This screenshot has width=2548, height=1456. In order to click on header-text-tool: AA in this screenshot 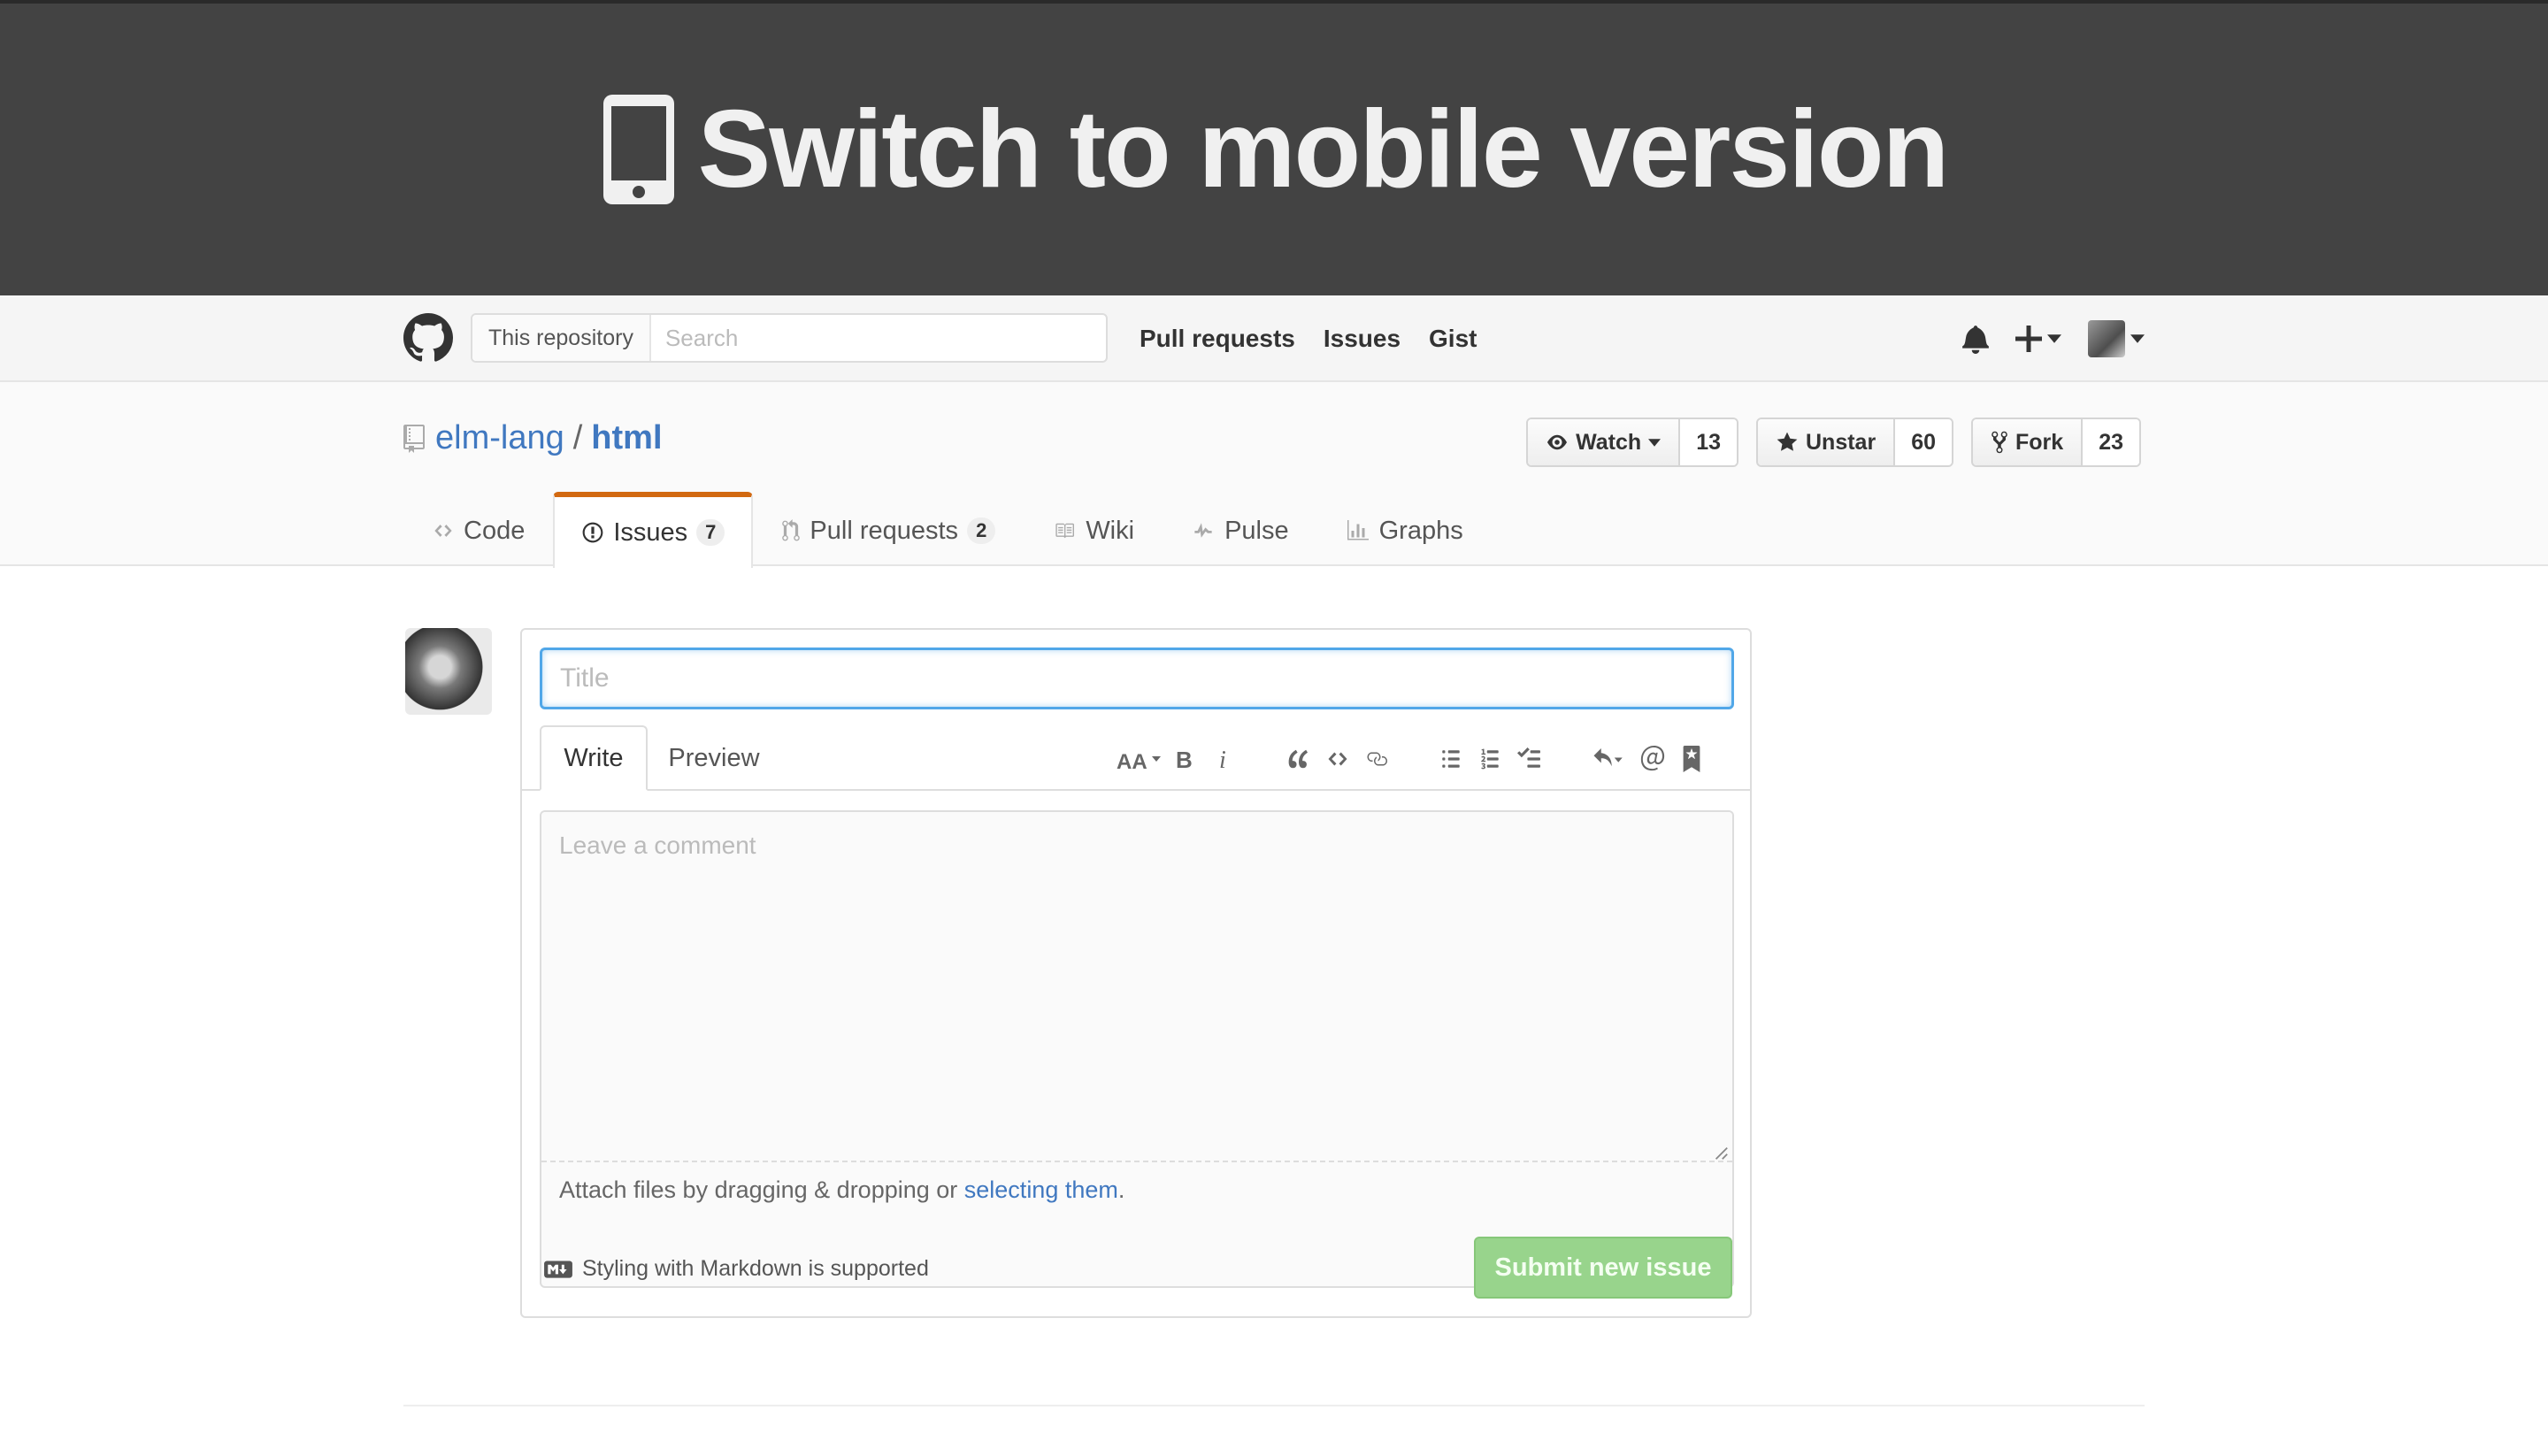, I will do `click(1139, 759)`.